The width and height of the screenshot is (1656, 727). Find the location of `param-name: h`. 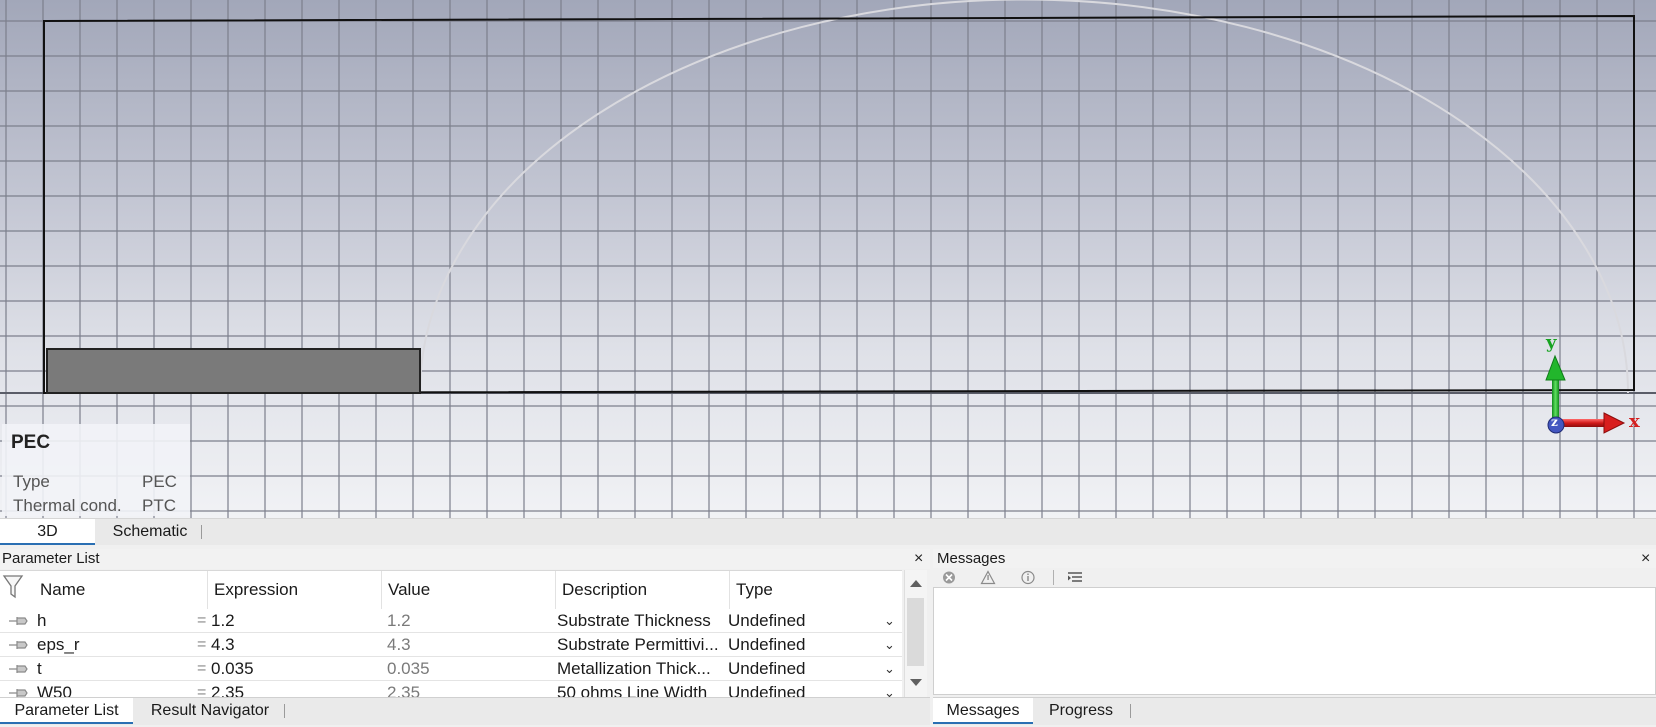

param-name: h is located at coordinates (42, 620).